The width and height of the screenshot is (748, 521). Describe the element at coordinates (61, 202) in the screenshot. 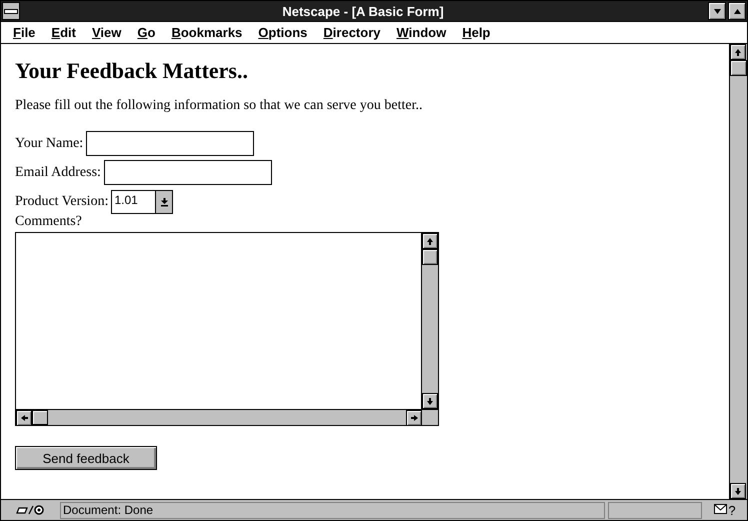

I see `field-label: Product Version:` at that location.